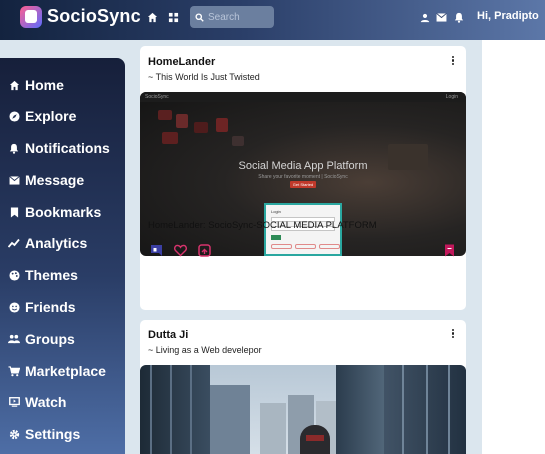 The width and height of the screenshot is (545, 454). Describe the element at coordinates (204, 250) in the screenshot. I see `share-icon` at that location.